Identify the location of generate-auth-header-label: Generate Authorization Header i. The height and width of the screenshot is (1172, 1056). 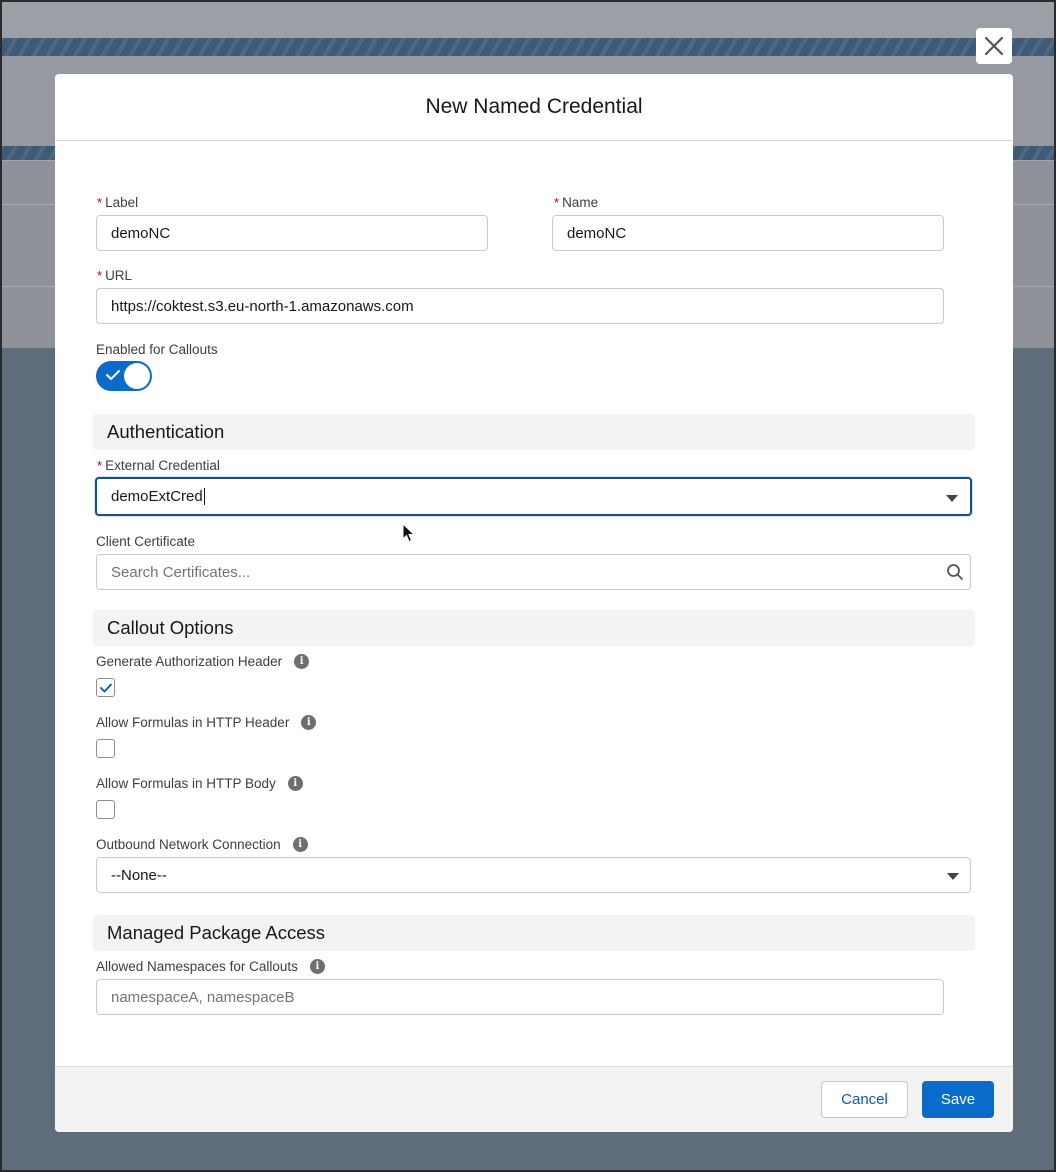
(203, 661).